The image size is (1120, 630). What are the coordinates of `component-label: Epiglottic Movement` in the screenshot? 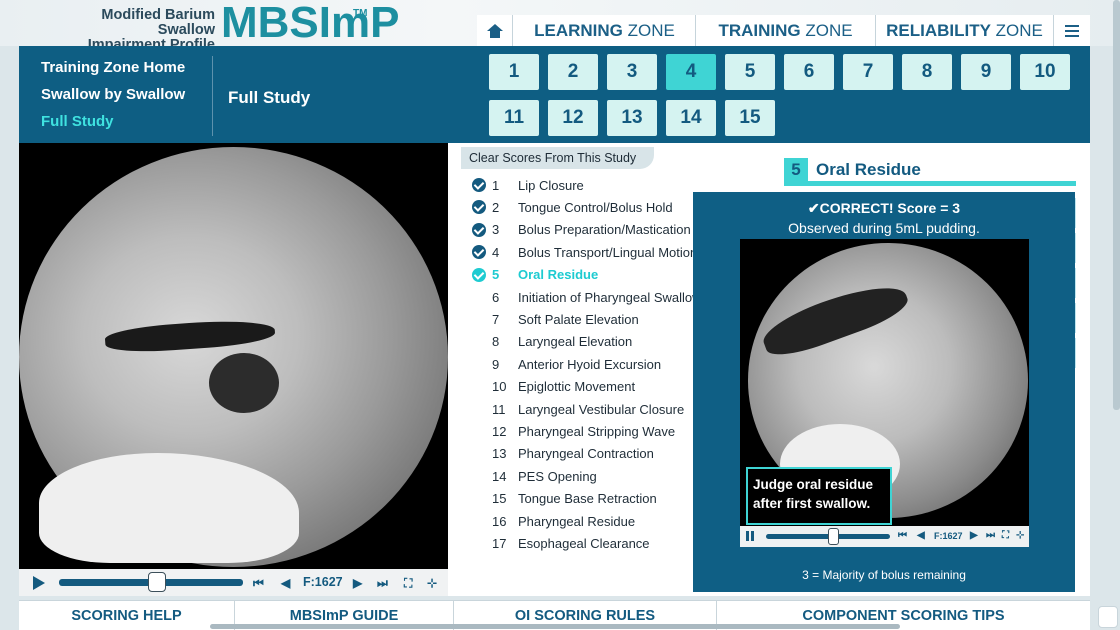 It's located at (577, 387).